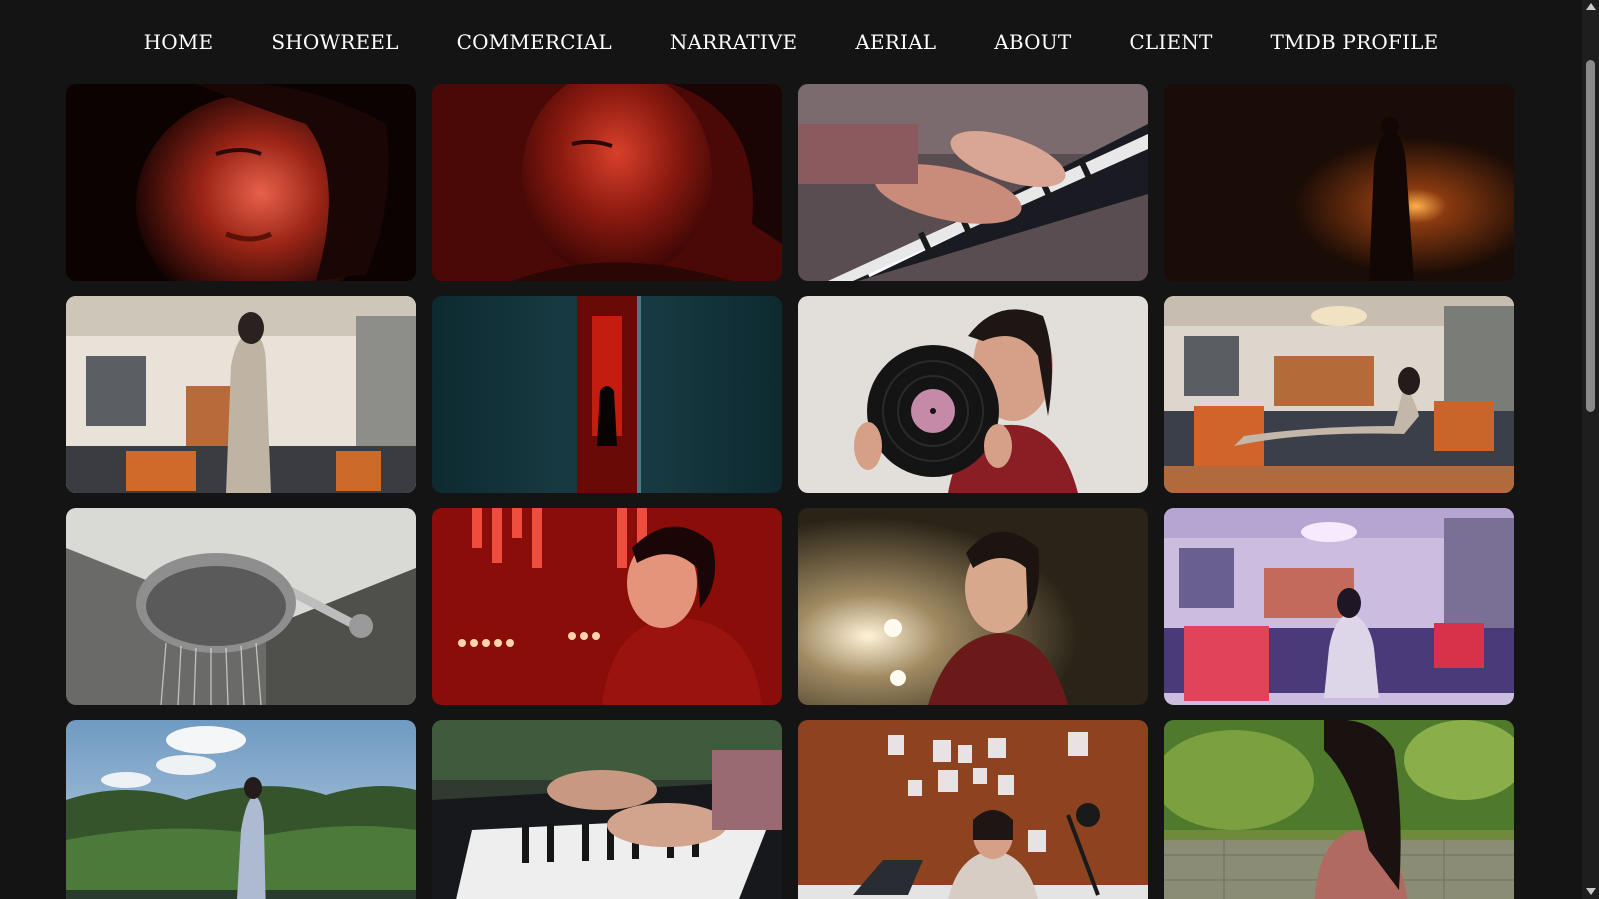  What do you see at coordinates (973, 606) in the screenshot?
I see `thumbnail-woman-golden-light` at bounding box center [973, 606].